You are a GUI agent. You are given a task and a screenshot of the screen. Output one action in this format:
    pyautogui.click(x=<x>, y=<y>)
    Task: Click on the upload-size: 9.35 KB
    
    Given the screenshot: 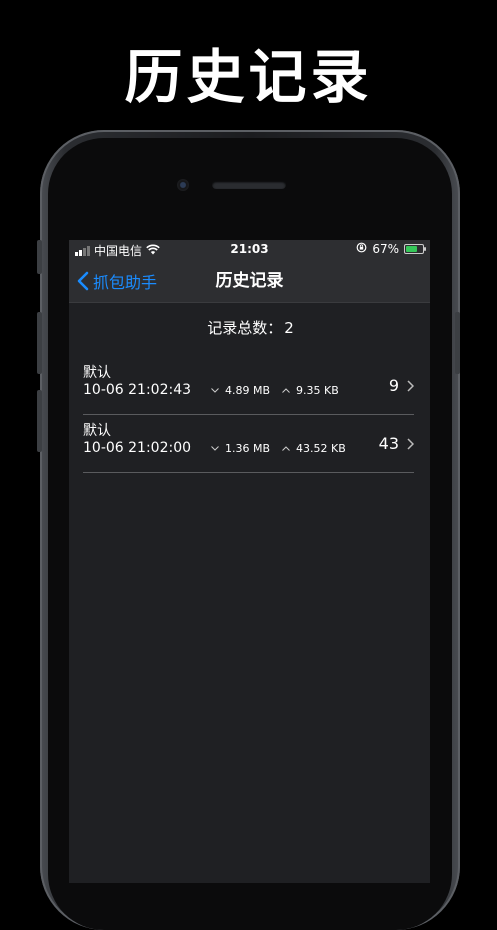 What is the action you would take?
    pyautogui.click(x=310, y=390)
    